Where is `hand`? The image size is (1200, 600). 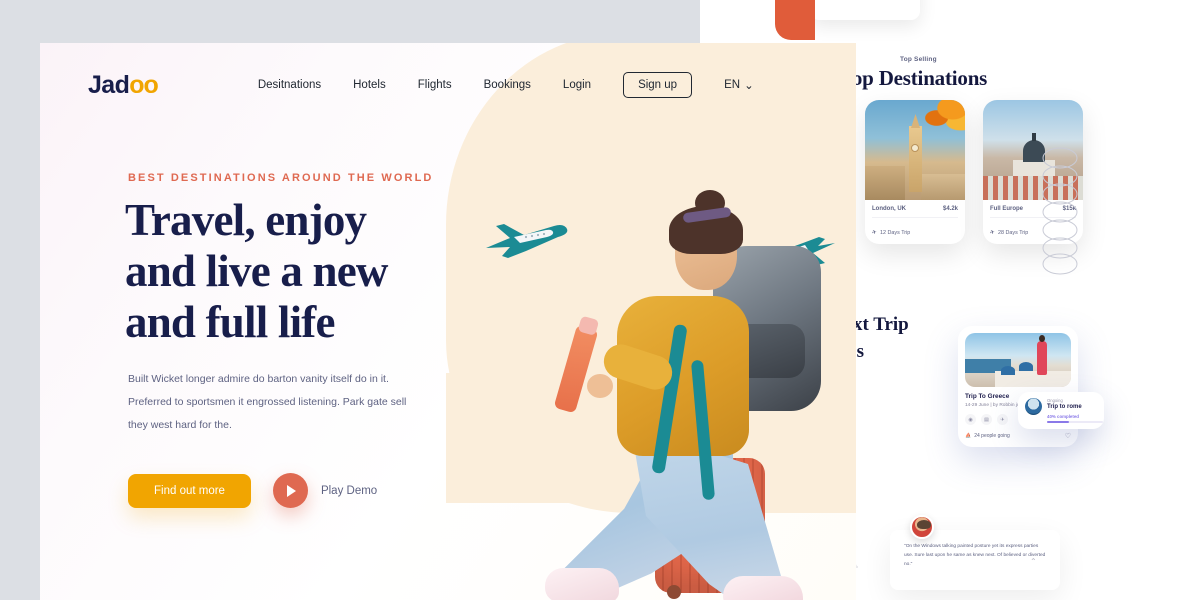 hand is located at coordinates (600, 386).